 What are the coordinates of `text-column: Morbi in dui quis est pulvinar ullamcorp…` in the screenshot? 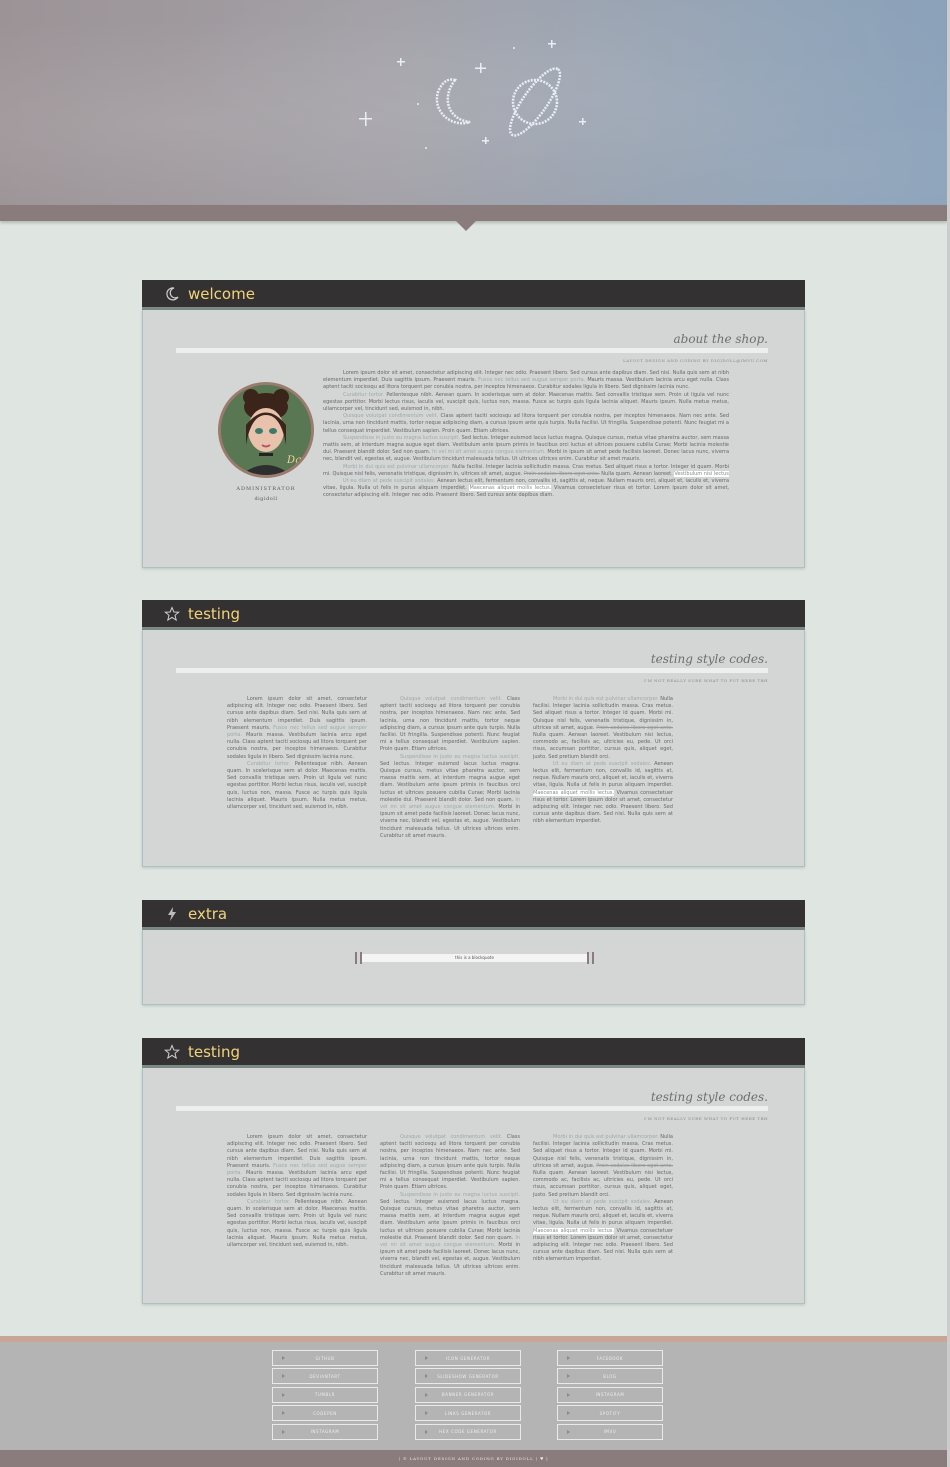 It's located at (603, 760).